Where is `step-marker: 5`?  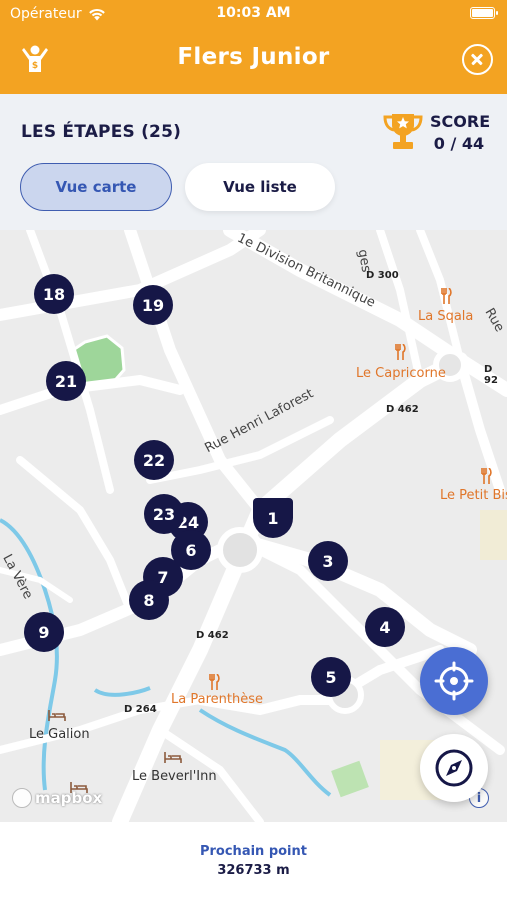 step-marker: 5 is located at coordinates (331, 677).